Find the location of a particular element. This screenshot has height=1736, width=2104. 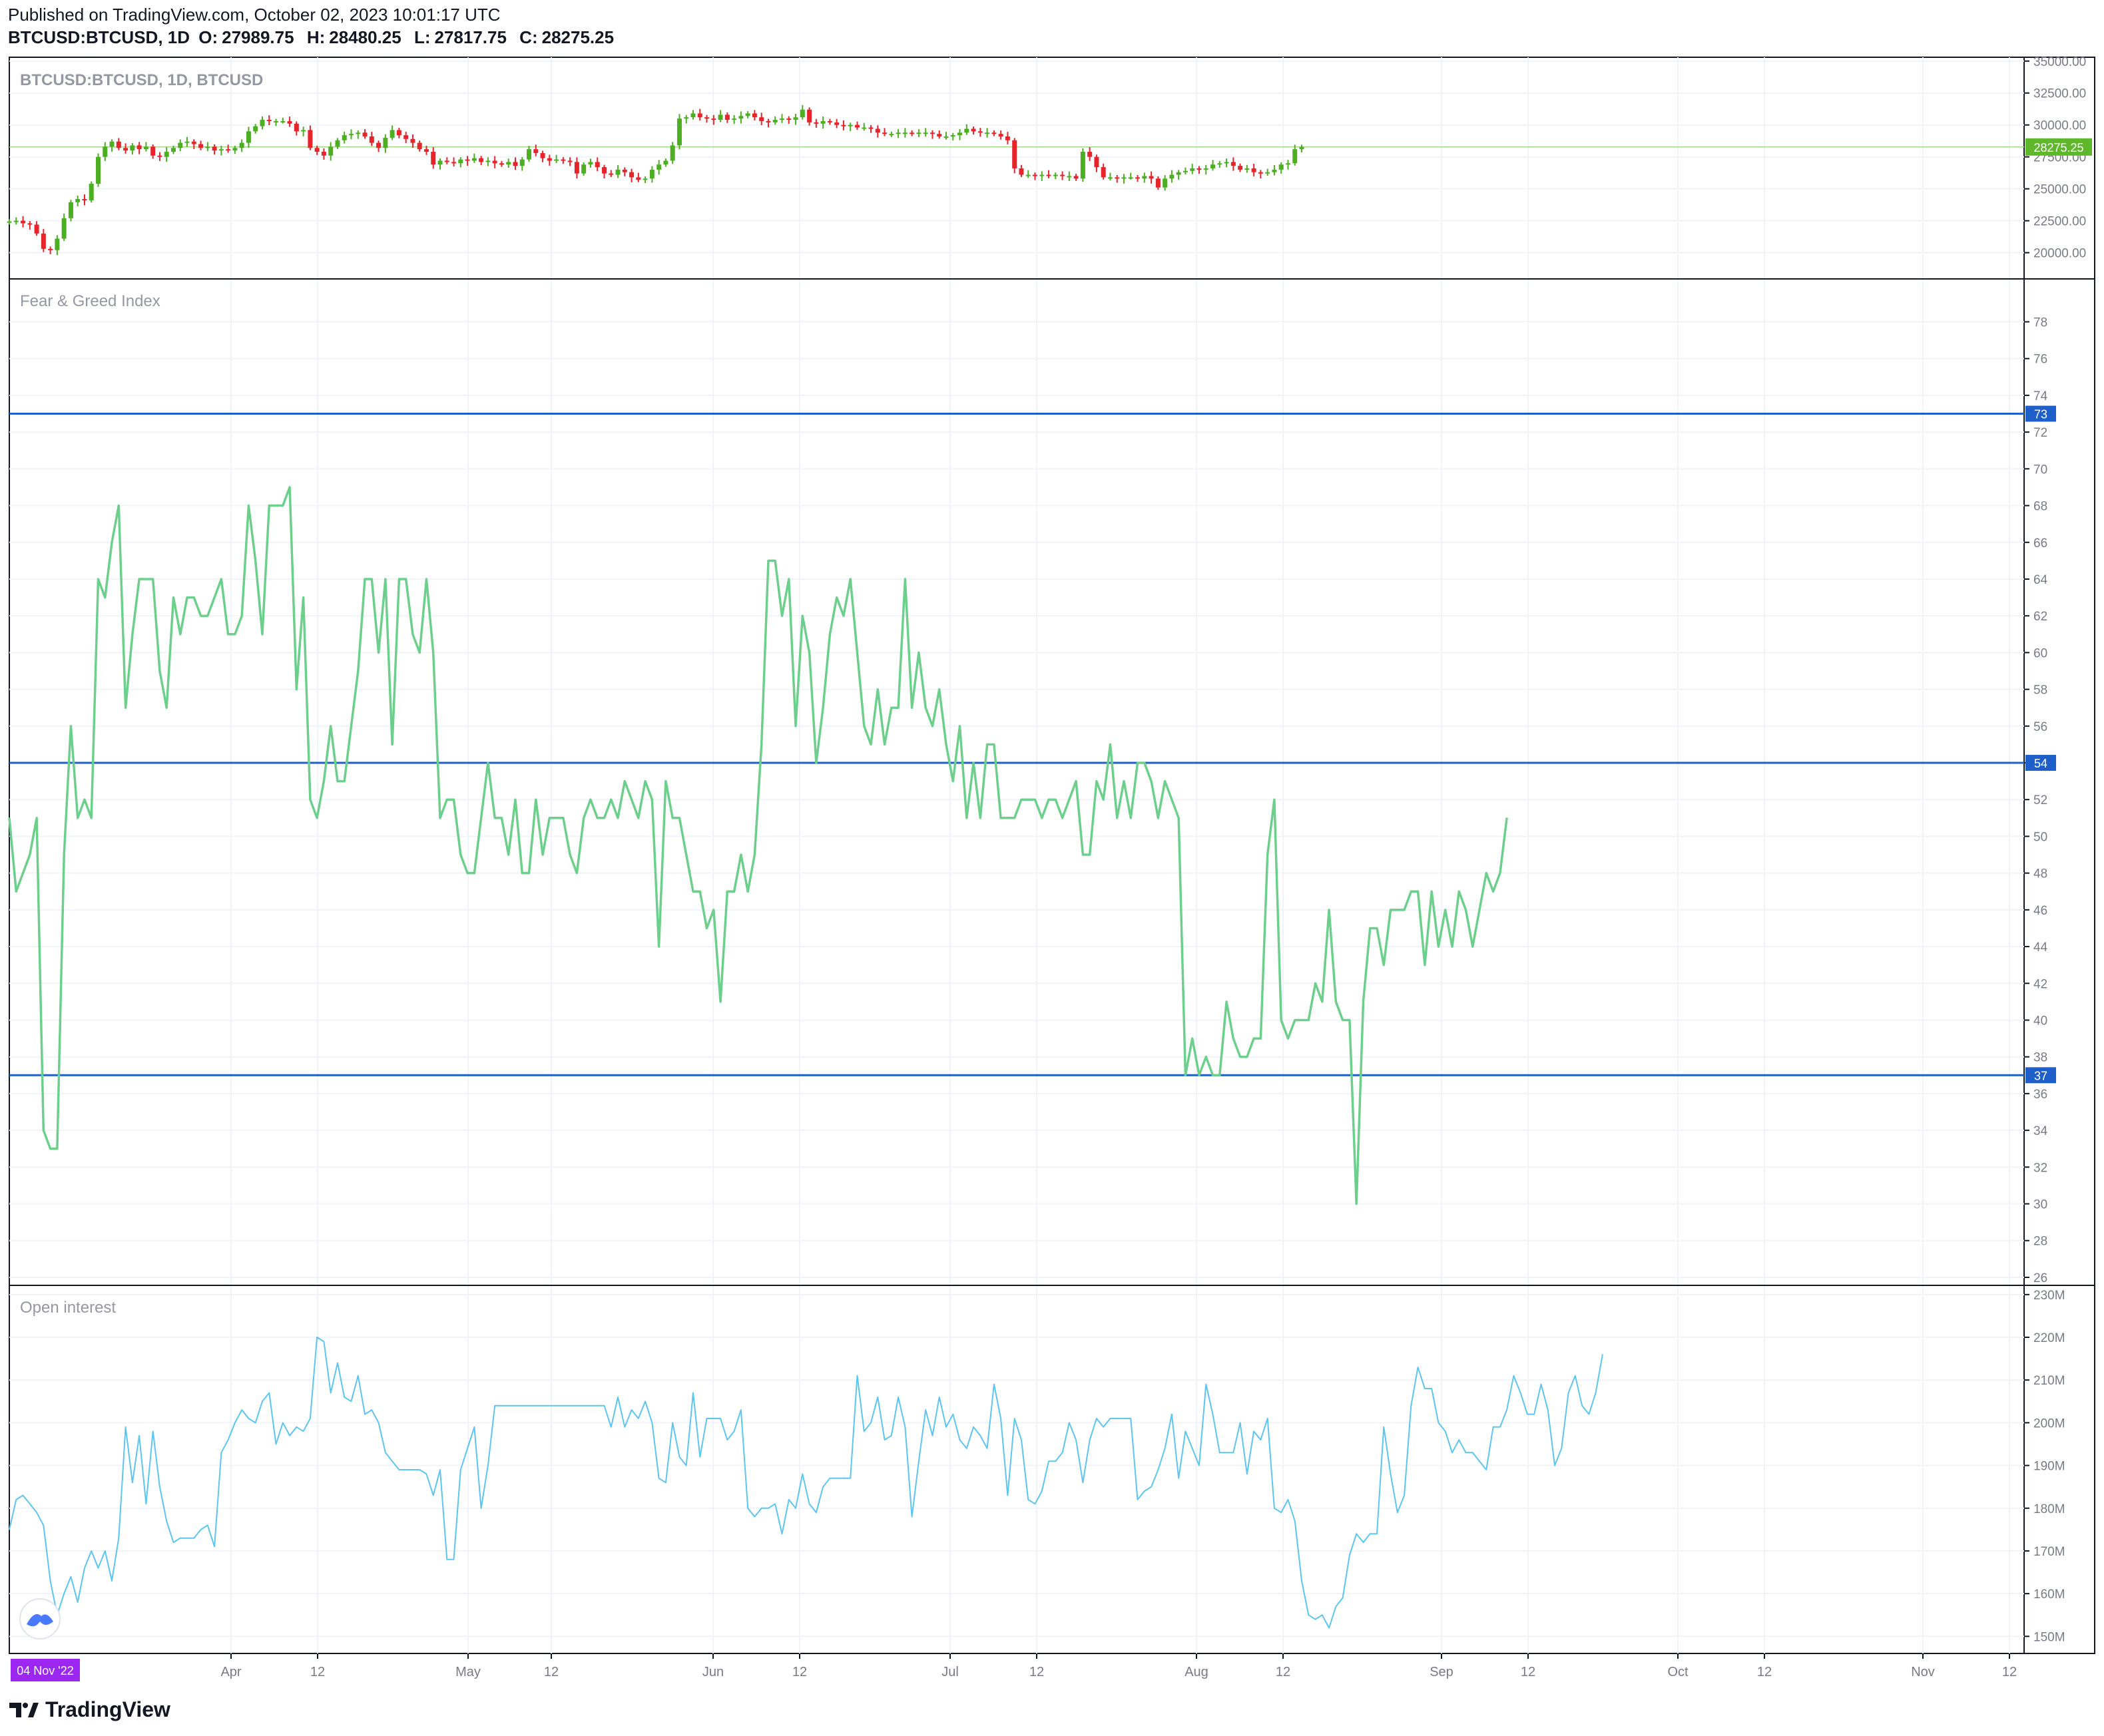

tradingview-logo: TradingView is located at coordinates (89, 1710).